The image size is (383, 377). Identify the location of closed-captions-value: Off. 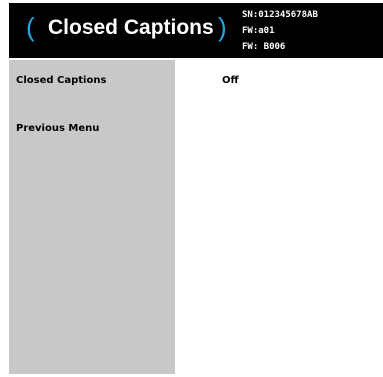
(230, 80).